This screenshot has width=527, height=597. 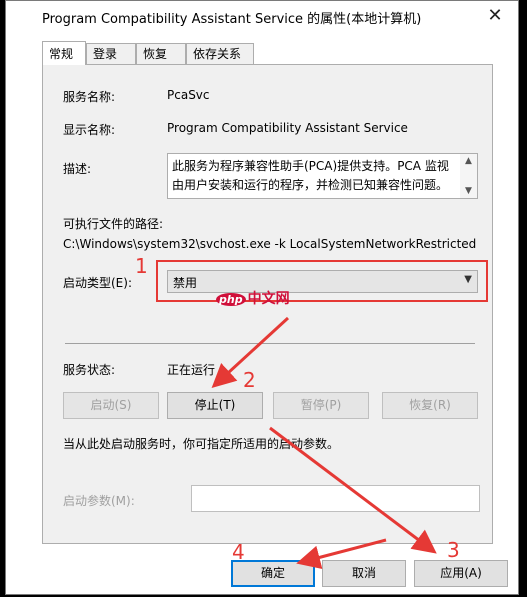 I want to click on cancel-button: 取消, so click(x=364, y=573).